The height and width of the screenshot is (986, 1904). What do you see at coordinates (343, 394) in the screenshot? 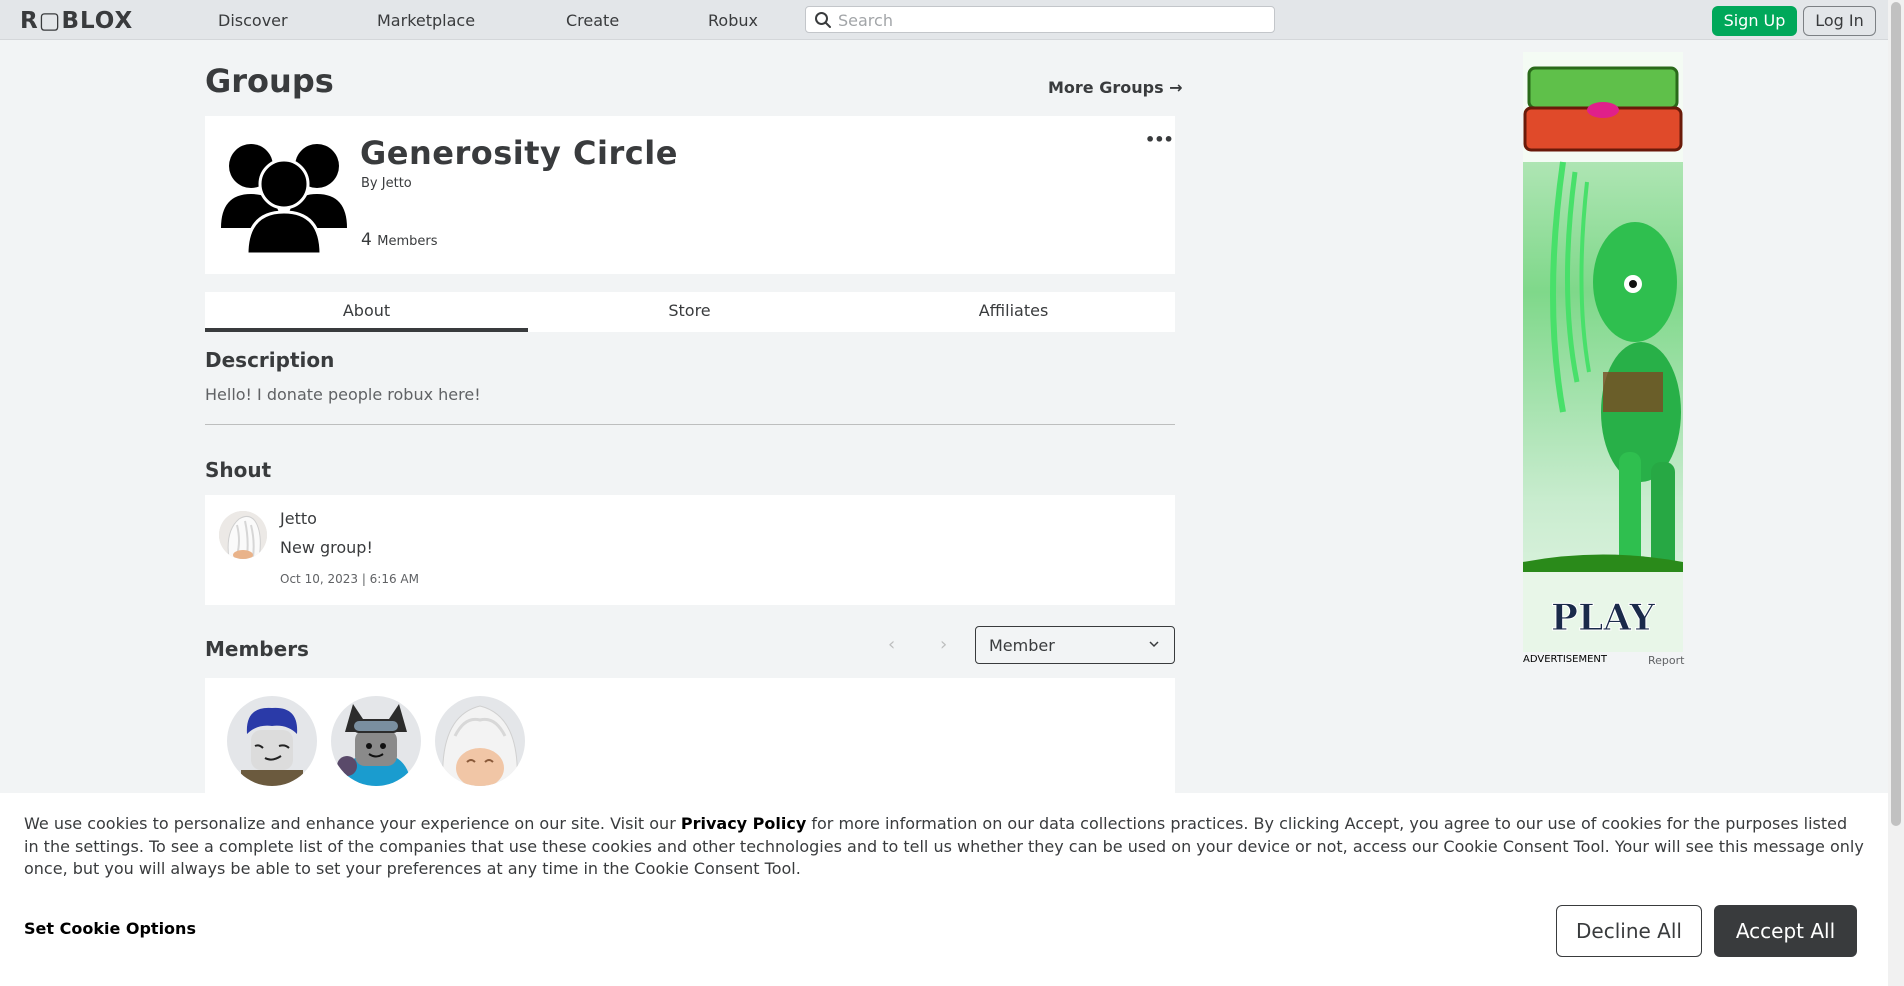
I see `description-text: Hello! I donate people robux here!` at bounding box center [343, 394].